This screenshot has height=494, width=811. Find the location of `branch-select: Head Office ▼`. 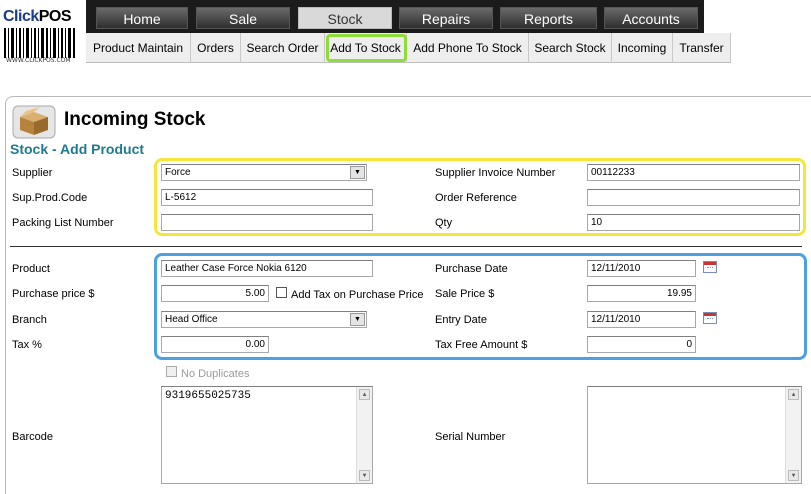

branch-select: Head Office ▼ is located at coordinates (264, 319).